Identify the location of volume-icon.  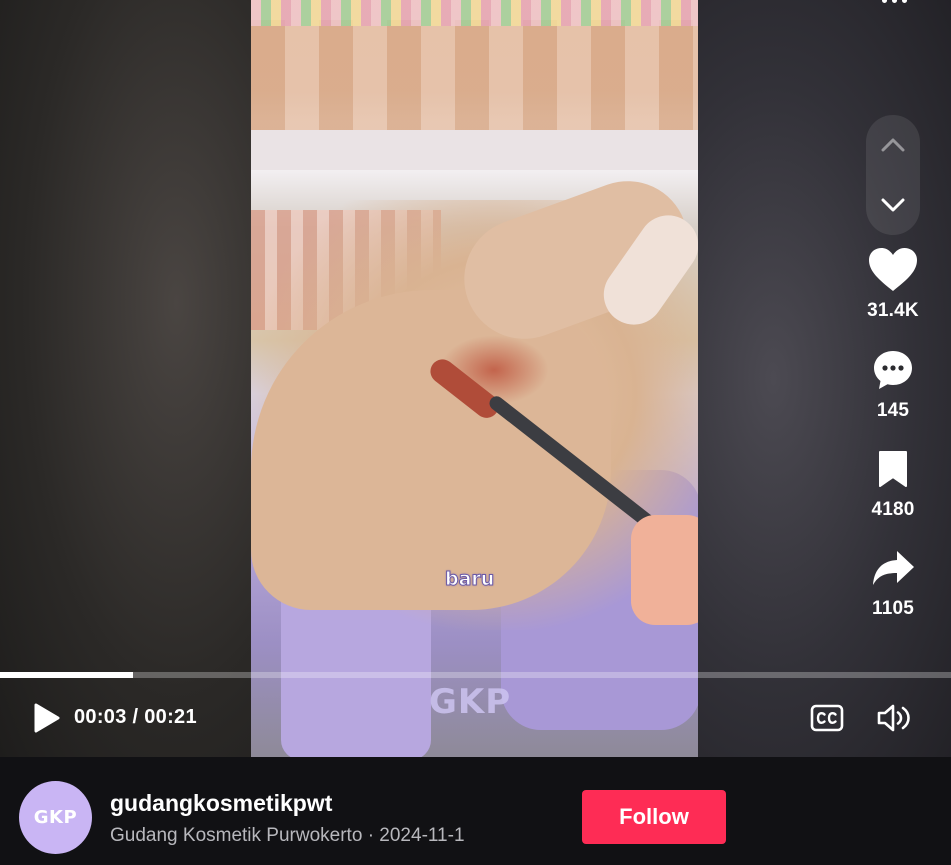
(893, 718).